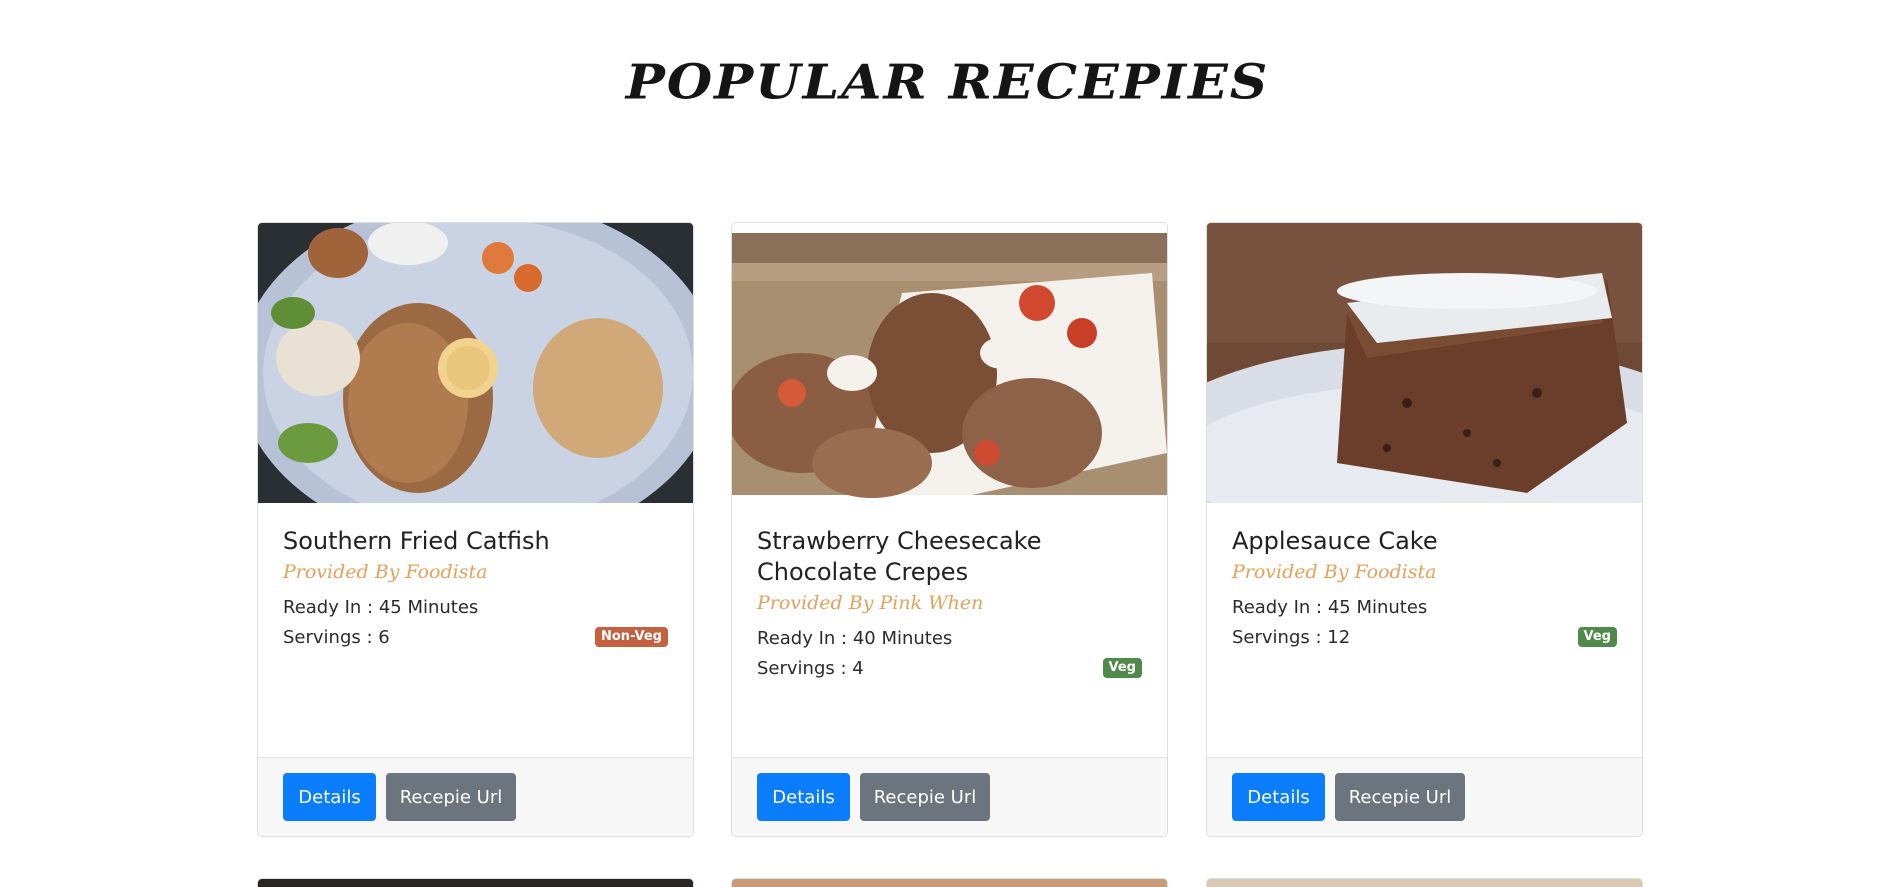  What do you see at coordinates (899, 556) in the screenshot?
I see `recipe-title: Strawberry Cheesecake Chocolate Crepes` at bounding box center [899, 556].